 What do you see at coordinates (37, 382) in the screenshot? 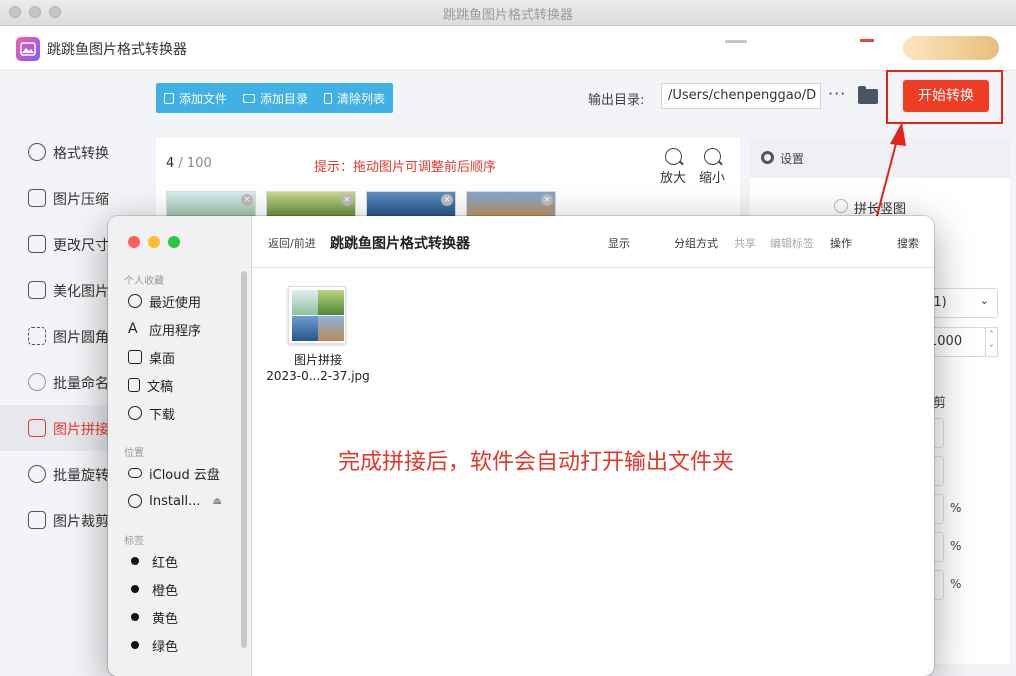
I see `rename-icon` at bounding box center [37, 382].